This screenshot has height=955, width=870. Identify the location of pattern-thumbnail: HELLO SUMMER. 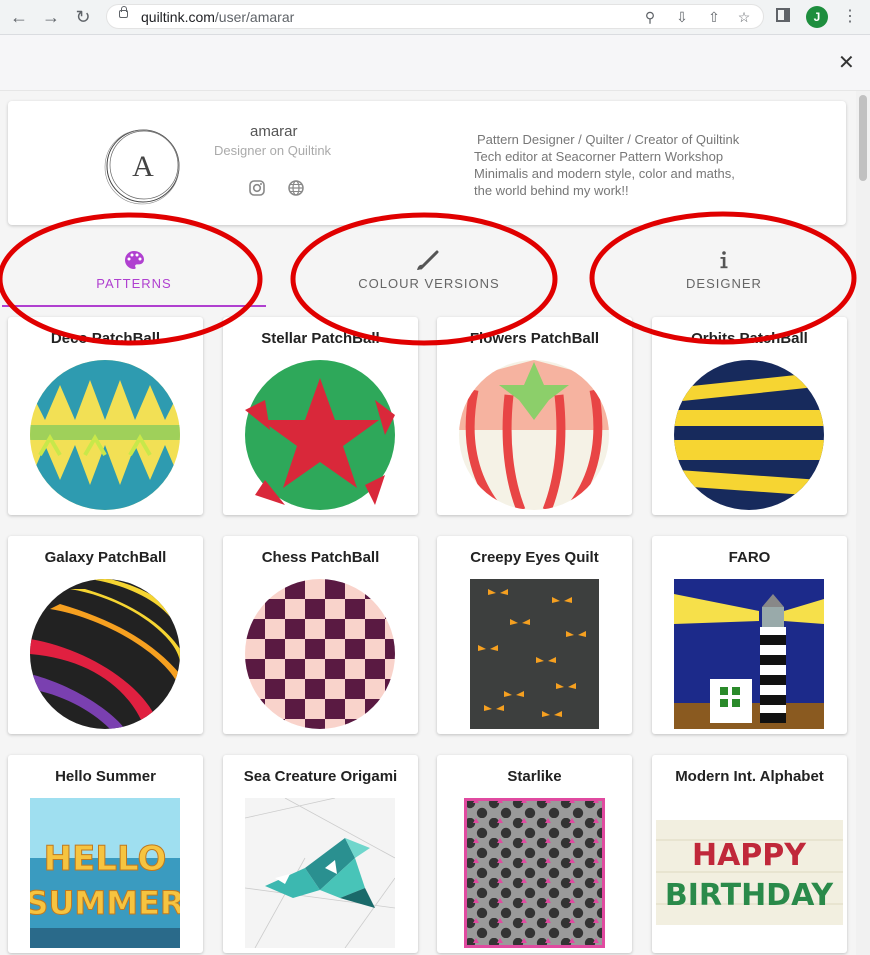
(105, 873).